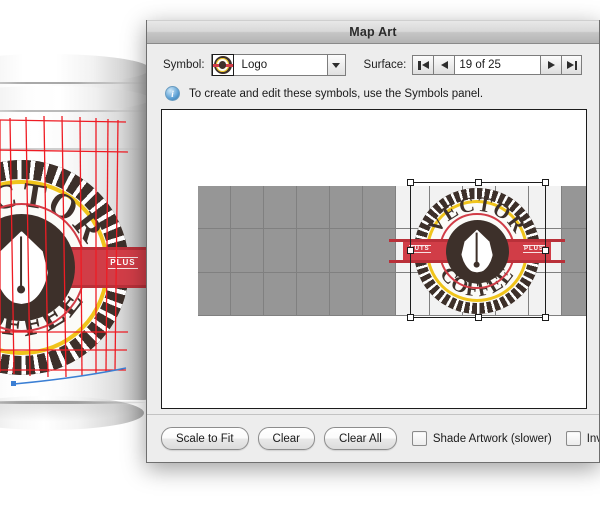 The width and height of the screenshot is (600, 510). Describe the element at coordinates (172, 93) in the screenshot. I see `info-icon: i` at that location.